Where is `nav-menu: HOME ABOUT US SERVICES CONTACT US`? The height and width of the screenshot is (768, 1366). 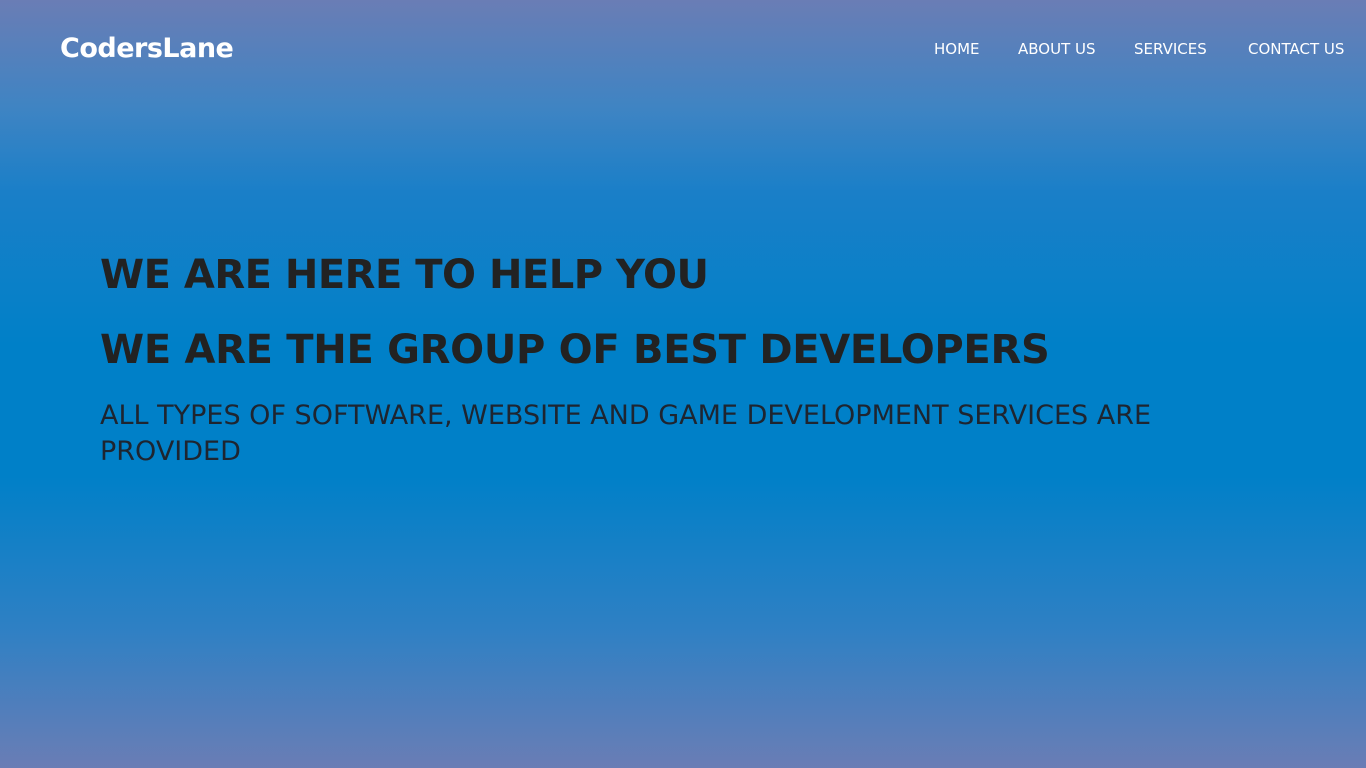 nav-menu: HOME ABOUT US SERVICES CONTACT US is located at coordinates (683, 49).